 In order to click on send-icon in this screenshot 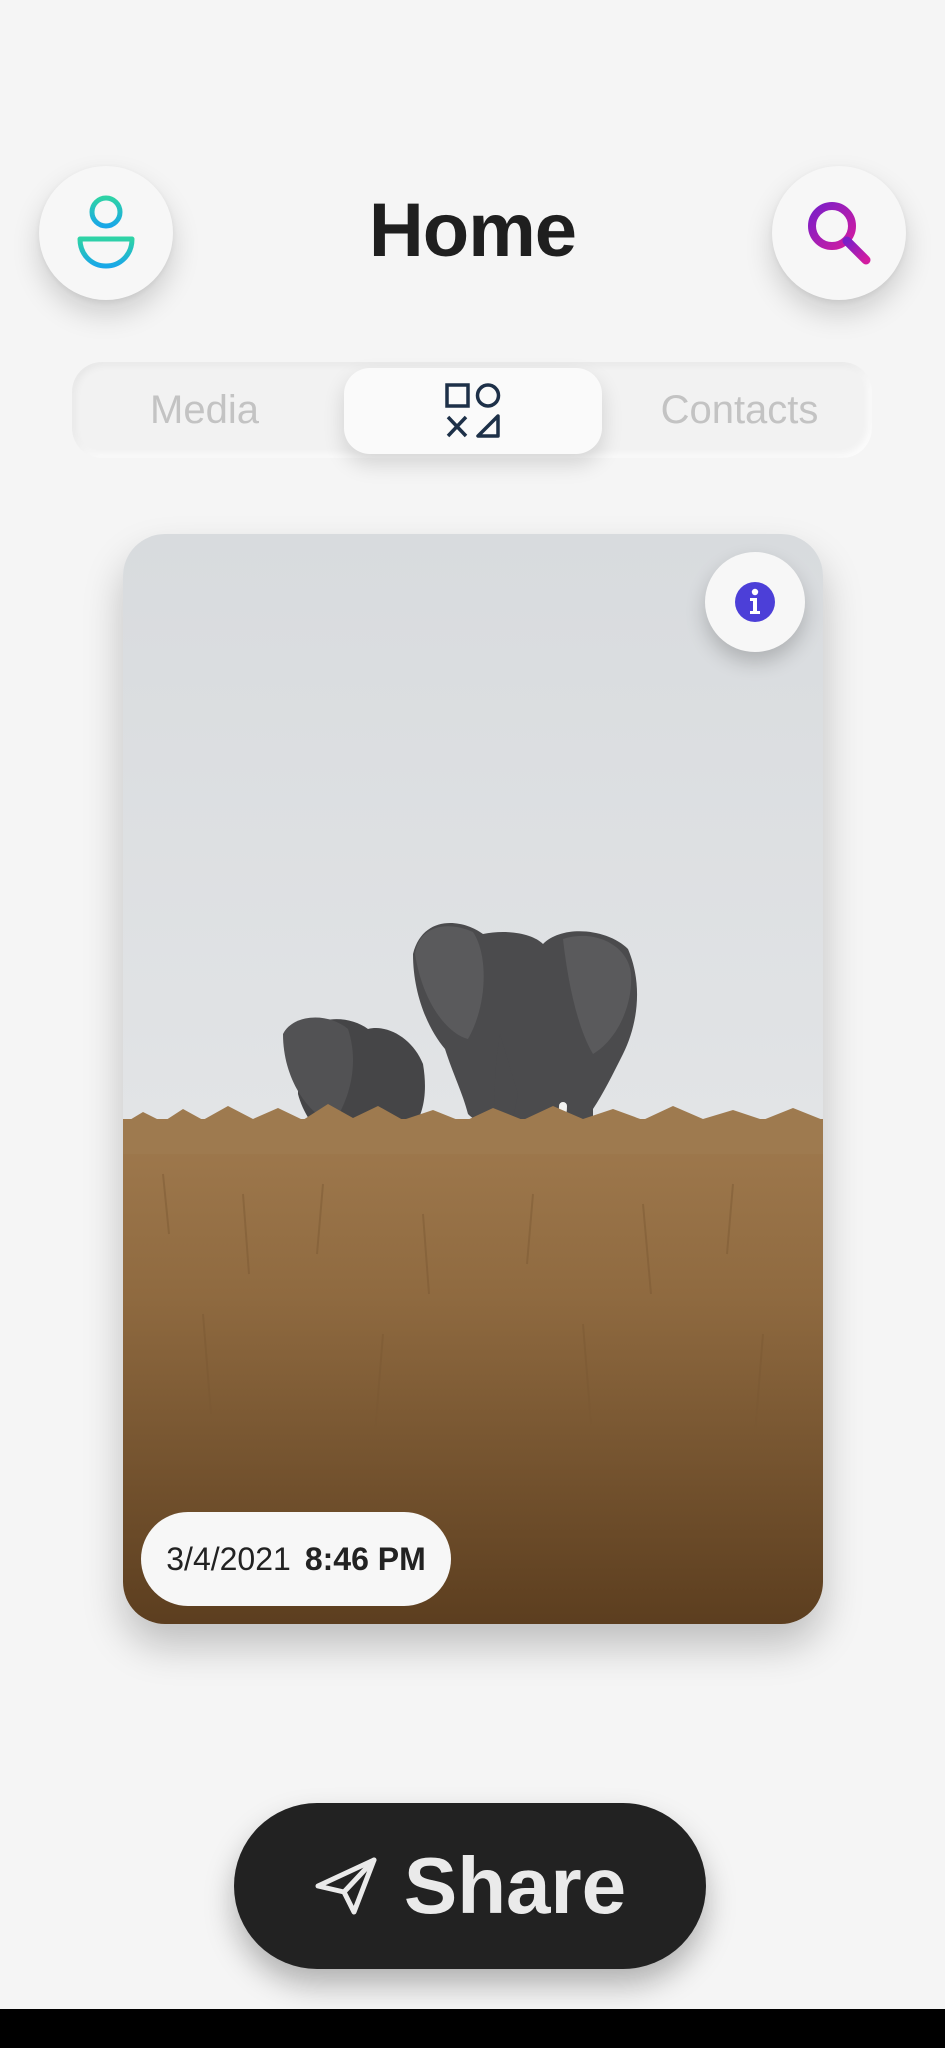, I will do `click(346, 1886)`.